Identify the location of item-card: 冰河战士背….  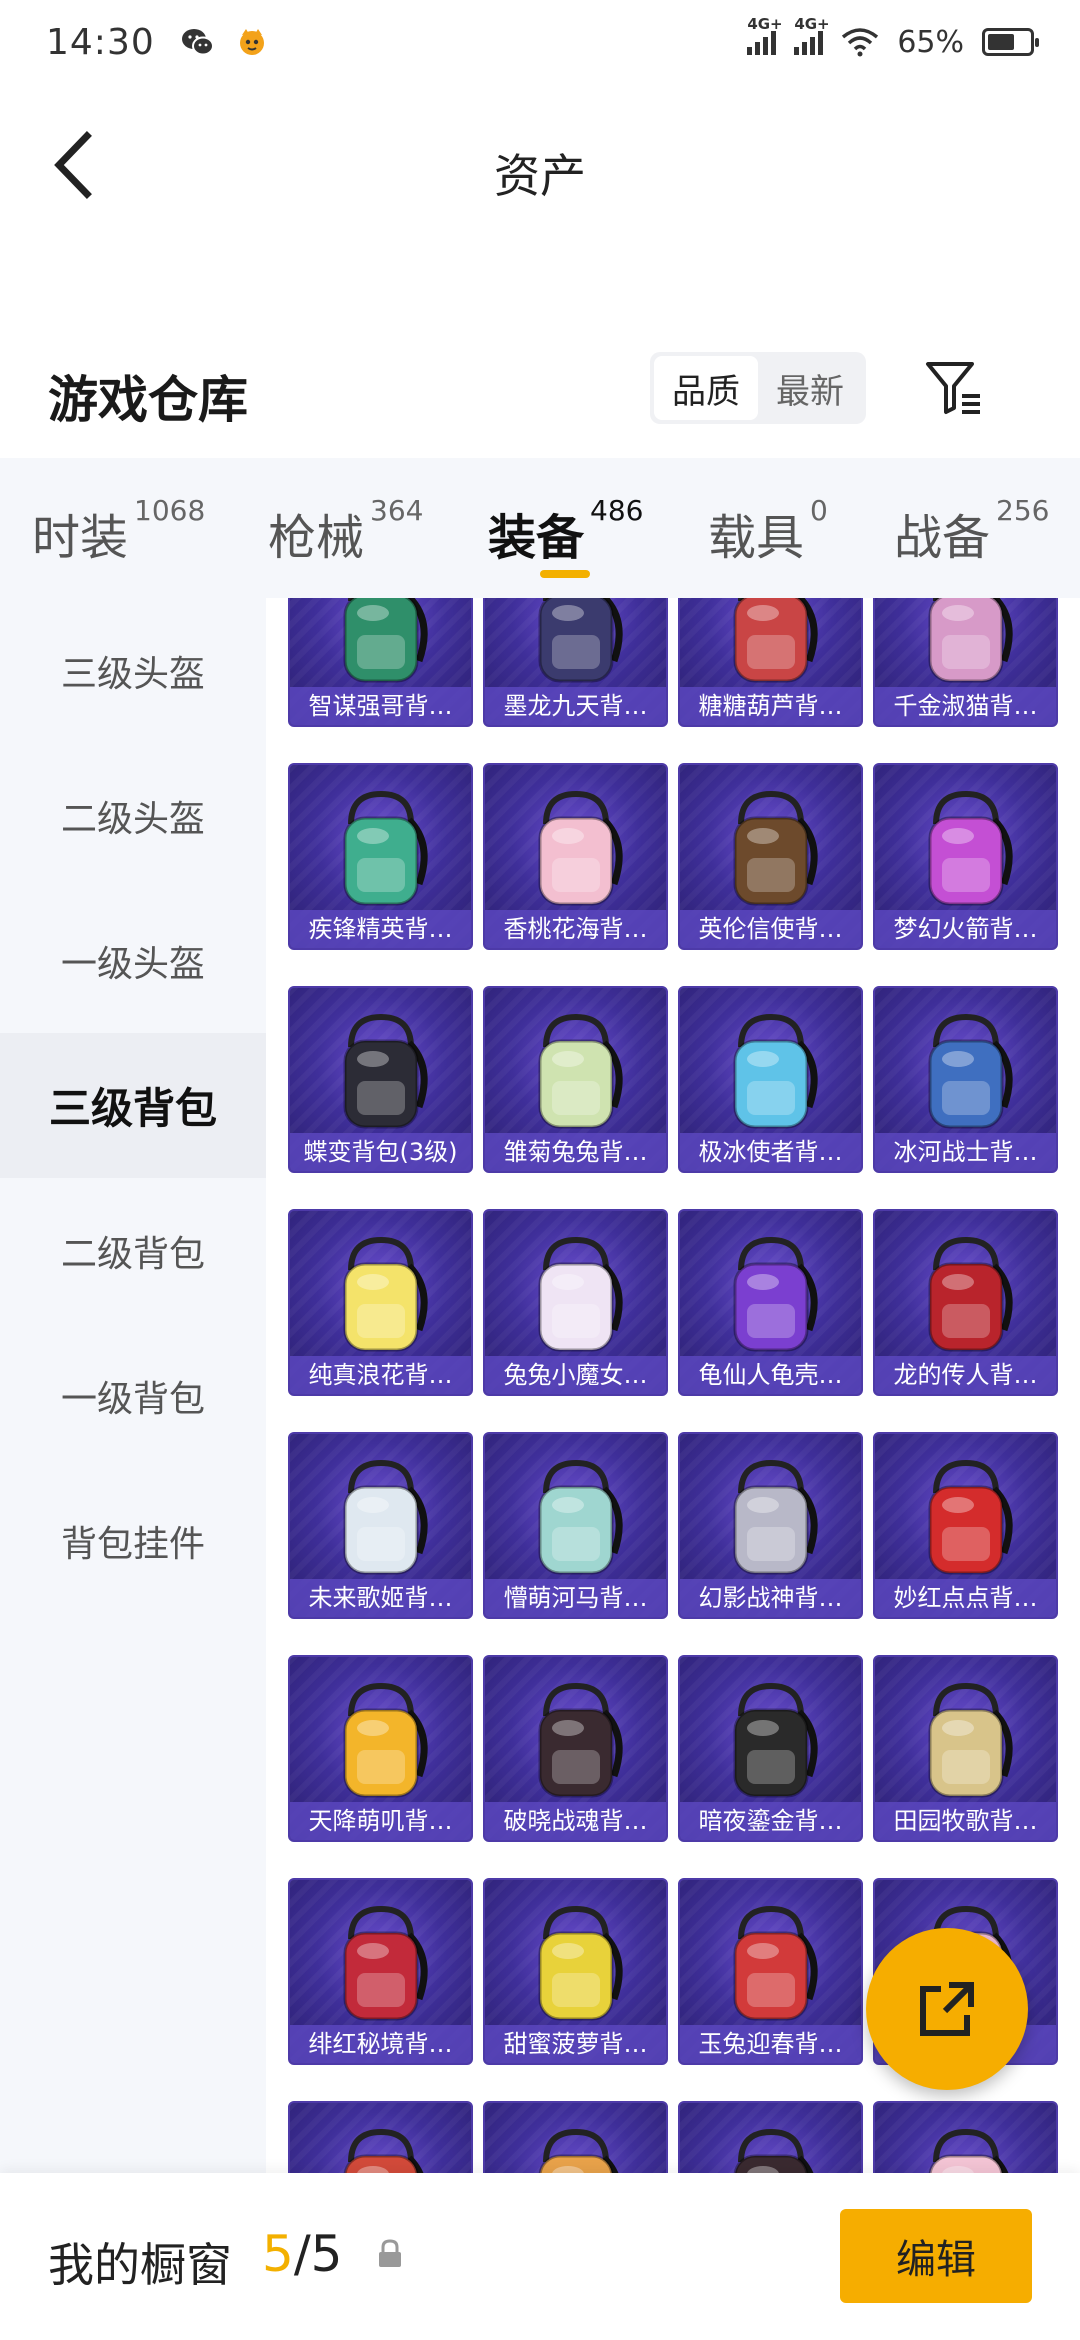
(965, 1079).